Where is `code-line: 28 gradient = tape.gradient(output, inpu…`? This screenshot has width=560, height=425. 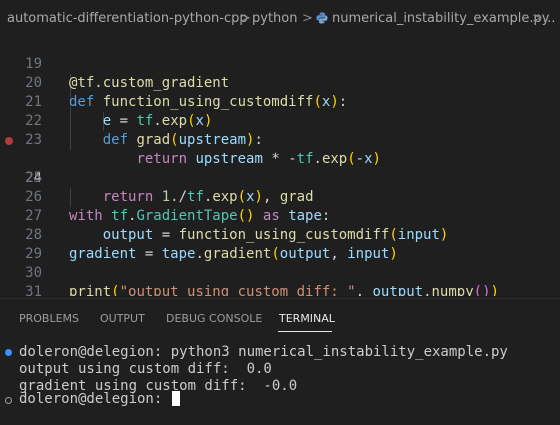
code-line: 28 gradient = tape.gradient(output, inpu… is located at coordinates (280, 234).